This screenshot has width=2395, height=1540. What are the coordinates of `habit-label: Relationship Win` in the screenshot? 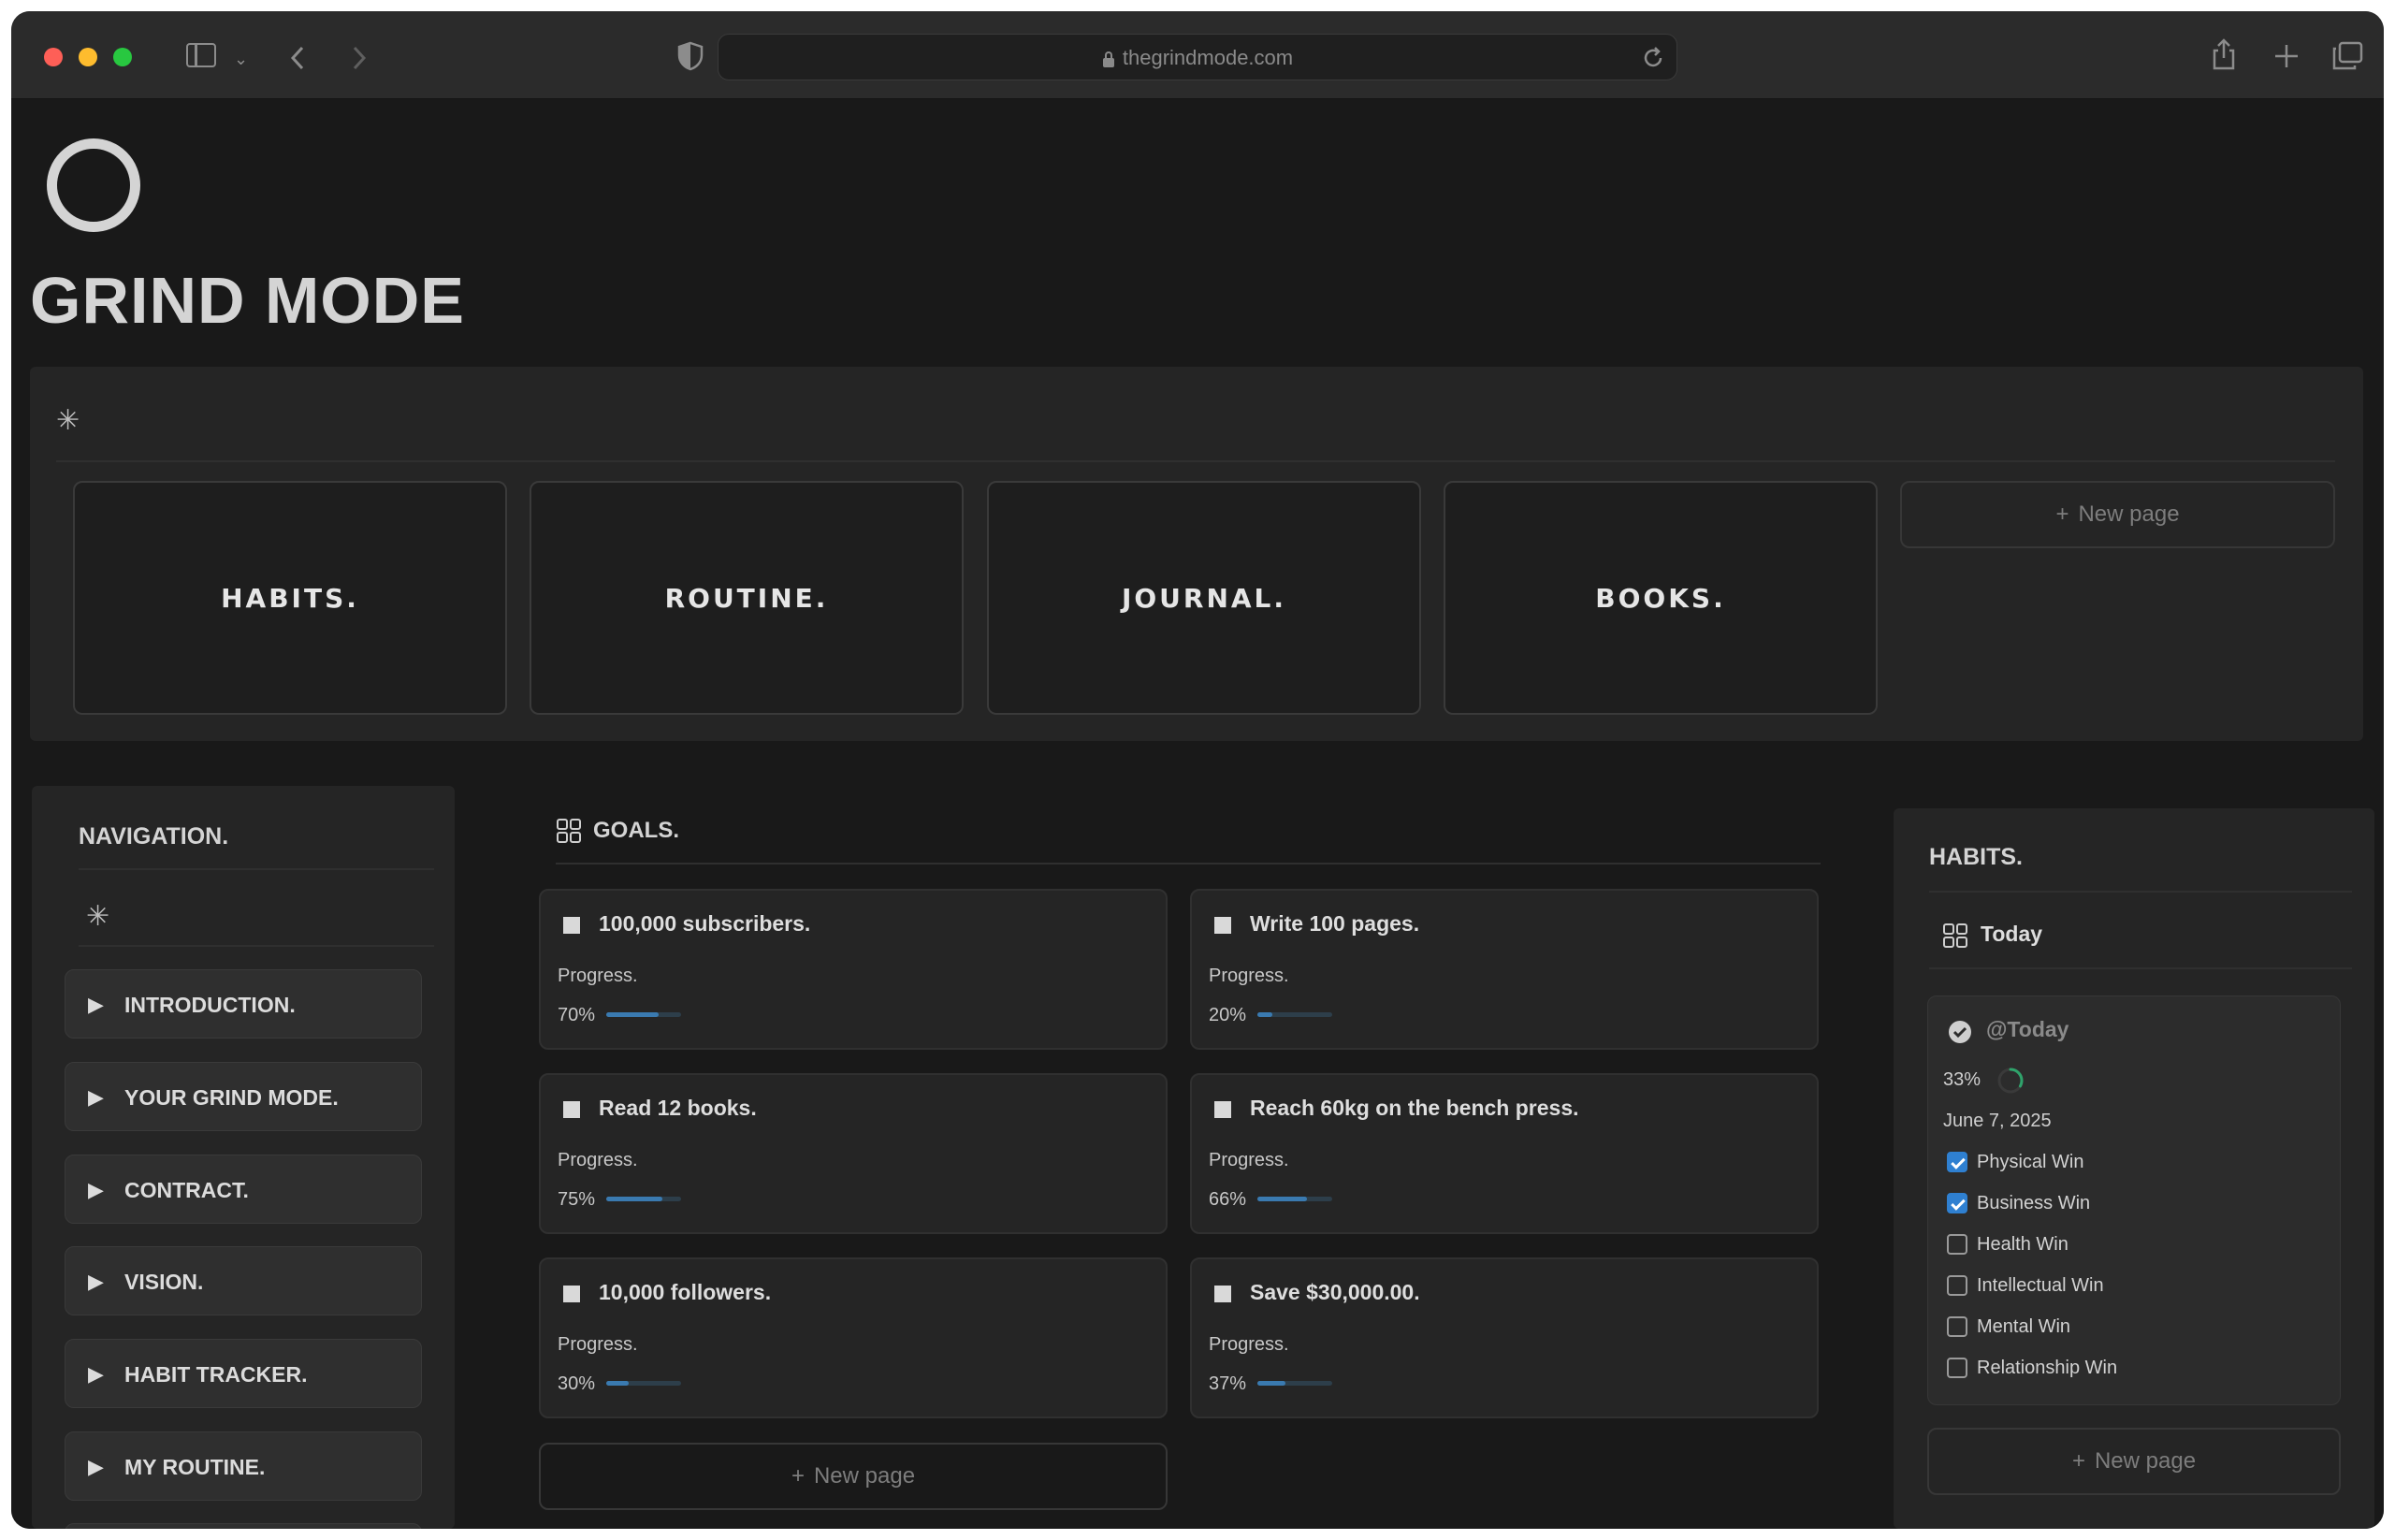 It's located at (2047, 1368).